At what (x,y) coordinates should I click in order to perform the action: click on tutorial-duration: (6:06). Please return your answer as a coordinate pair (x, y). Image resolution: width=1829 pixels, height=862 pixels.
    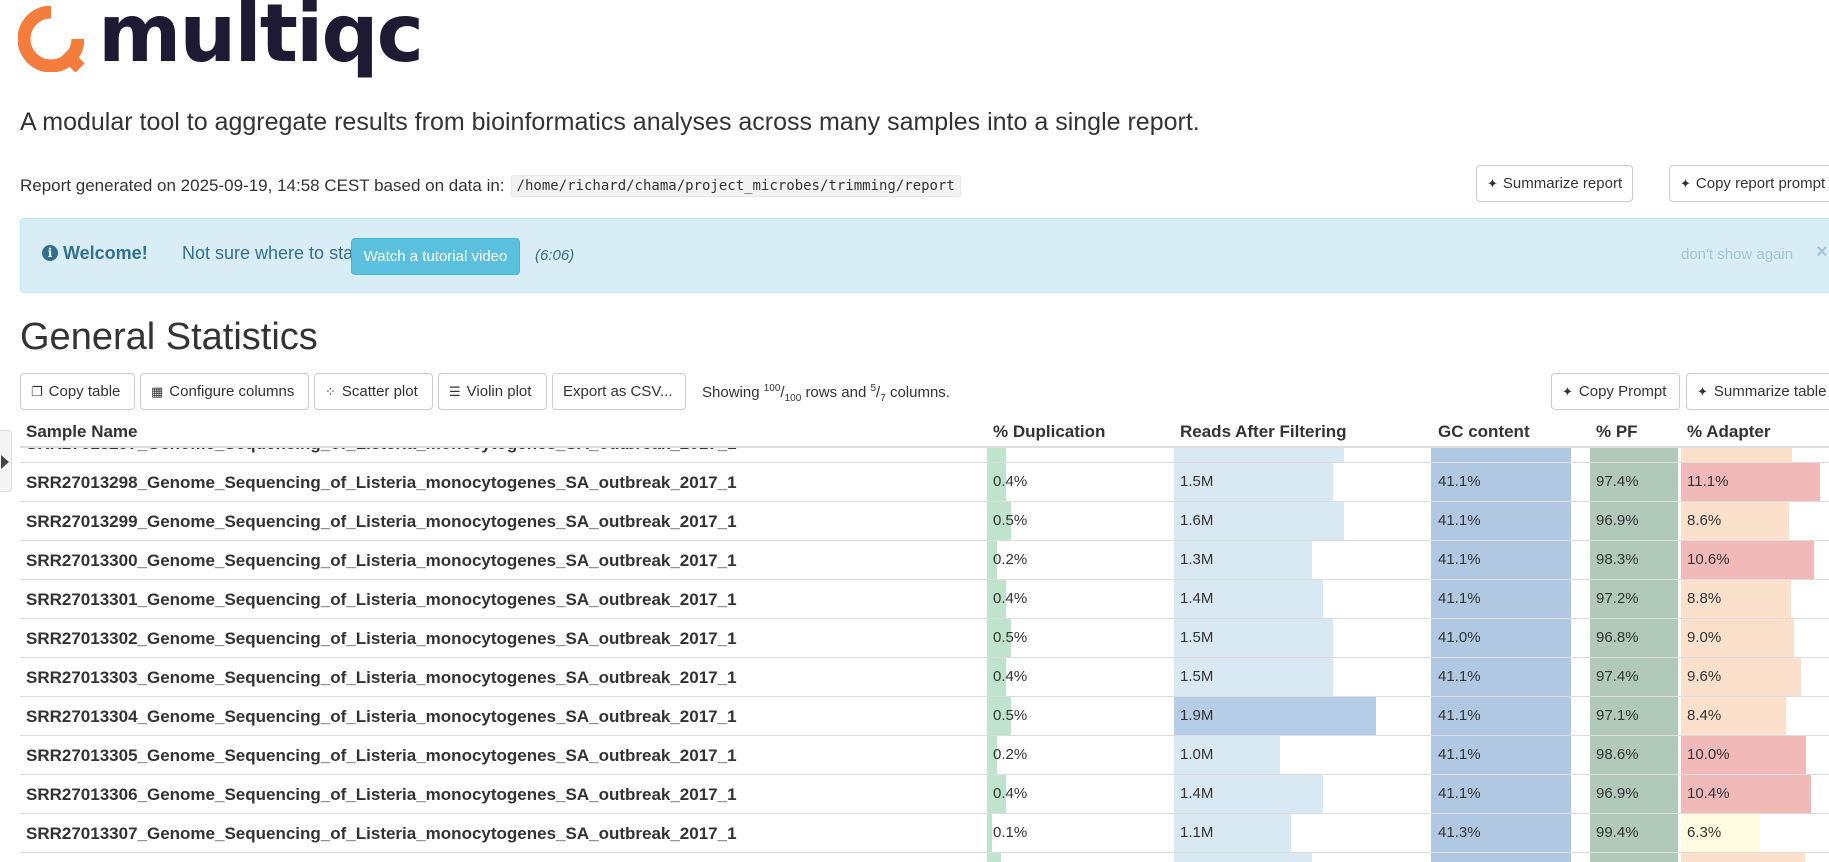
    Looking at the image, I should click on (555, 255).